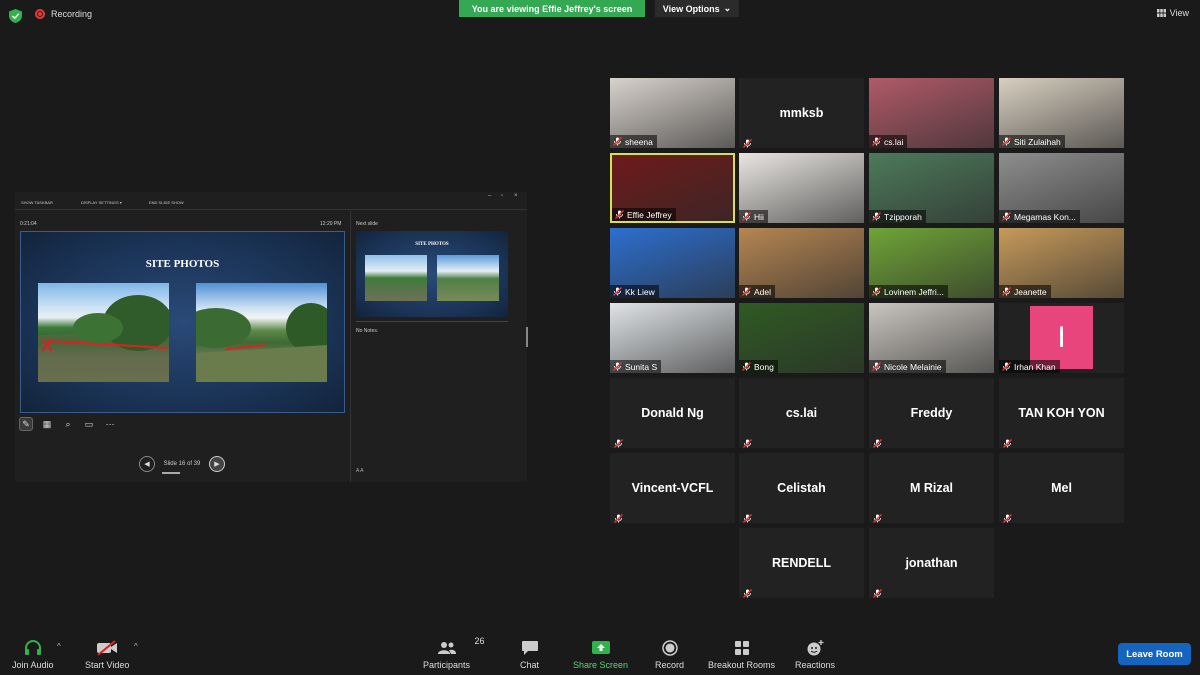 The height and width of the screenshot is (675, 1200). What do you see at coordinates (903, 216) in the screenshot?
I see `participant-name: Tzipporah` at bounding box center [903, 216].